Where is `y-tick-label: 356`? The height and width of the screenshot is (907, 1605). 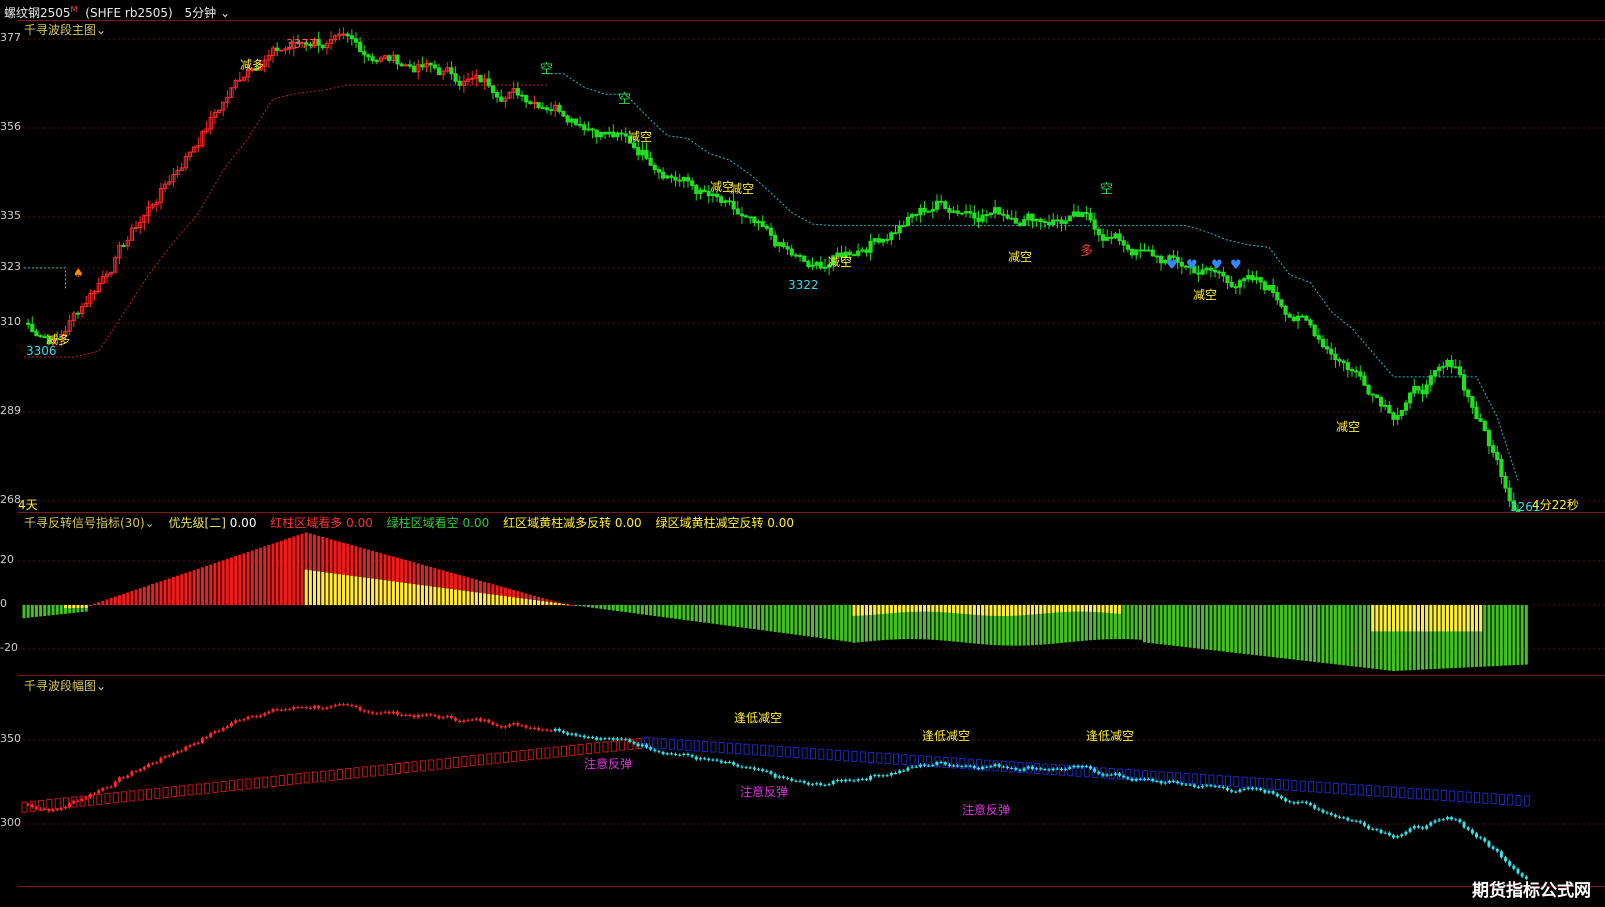 y-tick-label: 356 is located at coordinates (10, 126).